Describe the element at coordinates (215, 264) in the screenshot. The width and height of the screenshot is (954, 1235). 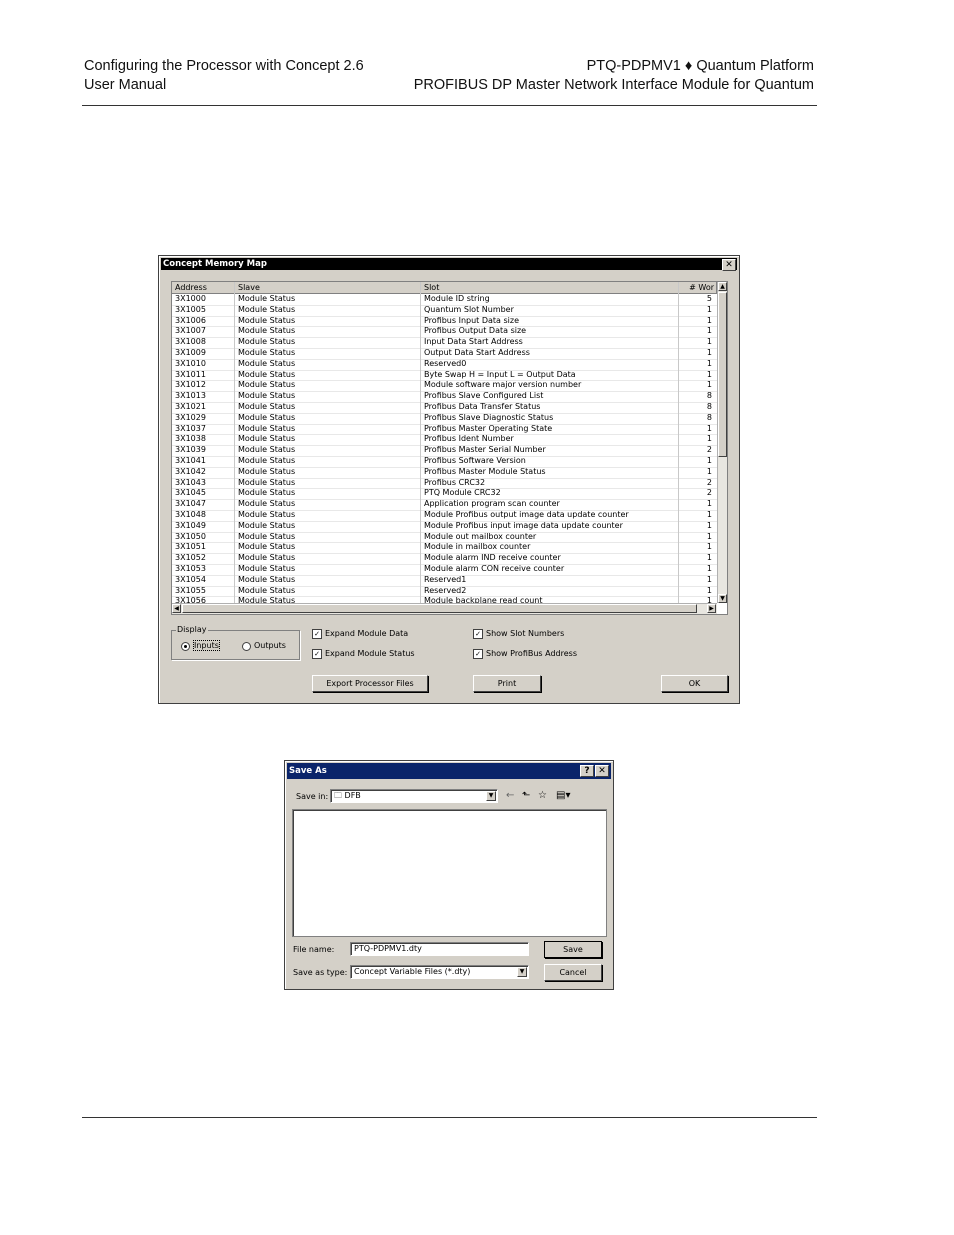
I see `memory-map-title: Concept Memory Map` at that location.